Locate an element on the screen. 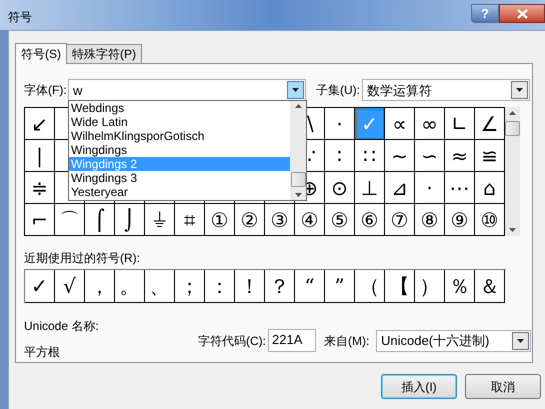 This screenshot has height=409, width=545. field-label: 字体(F): is located at coordinates (46, 90).